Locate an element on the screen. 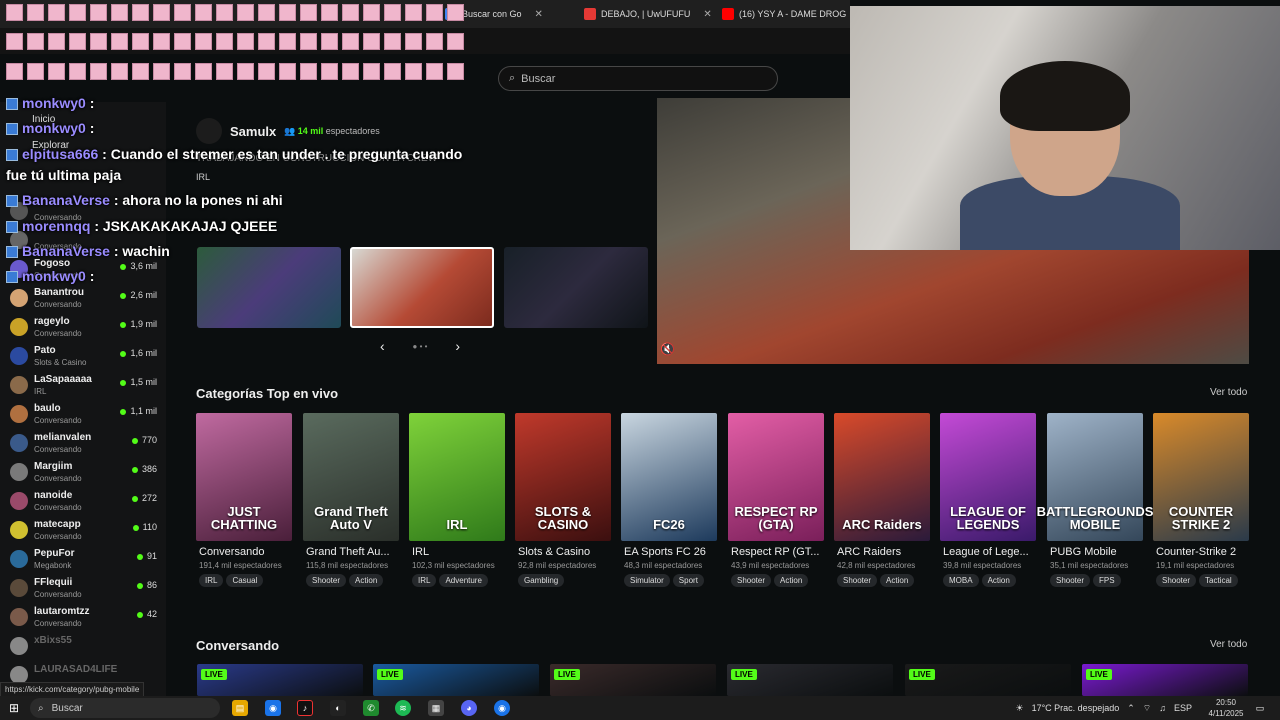 The width and height of the screenshot is (1280, 720). category-tag: Gambling is located at coordinates (541, 580).